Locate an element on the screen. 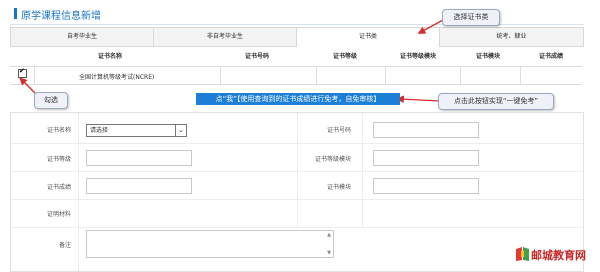  cert-name-label: 证书名称 is located at coordinates (58, 130).